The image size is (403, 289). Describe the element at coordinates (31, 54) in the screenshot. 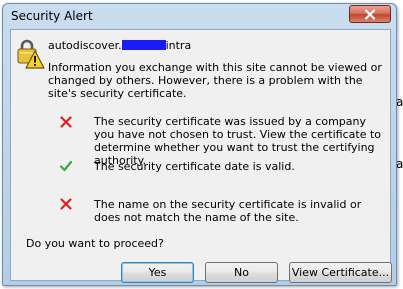

I see `security-lock-warning-icon` at that location.